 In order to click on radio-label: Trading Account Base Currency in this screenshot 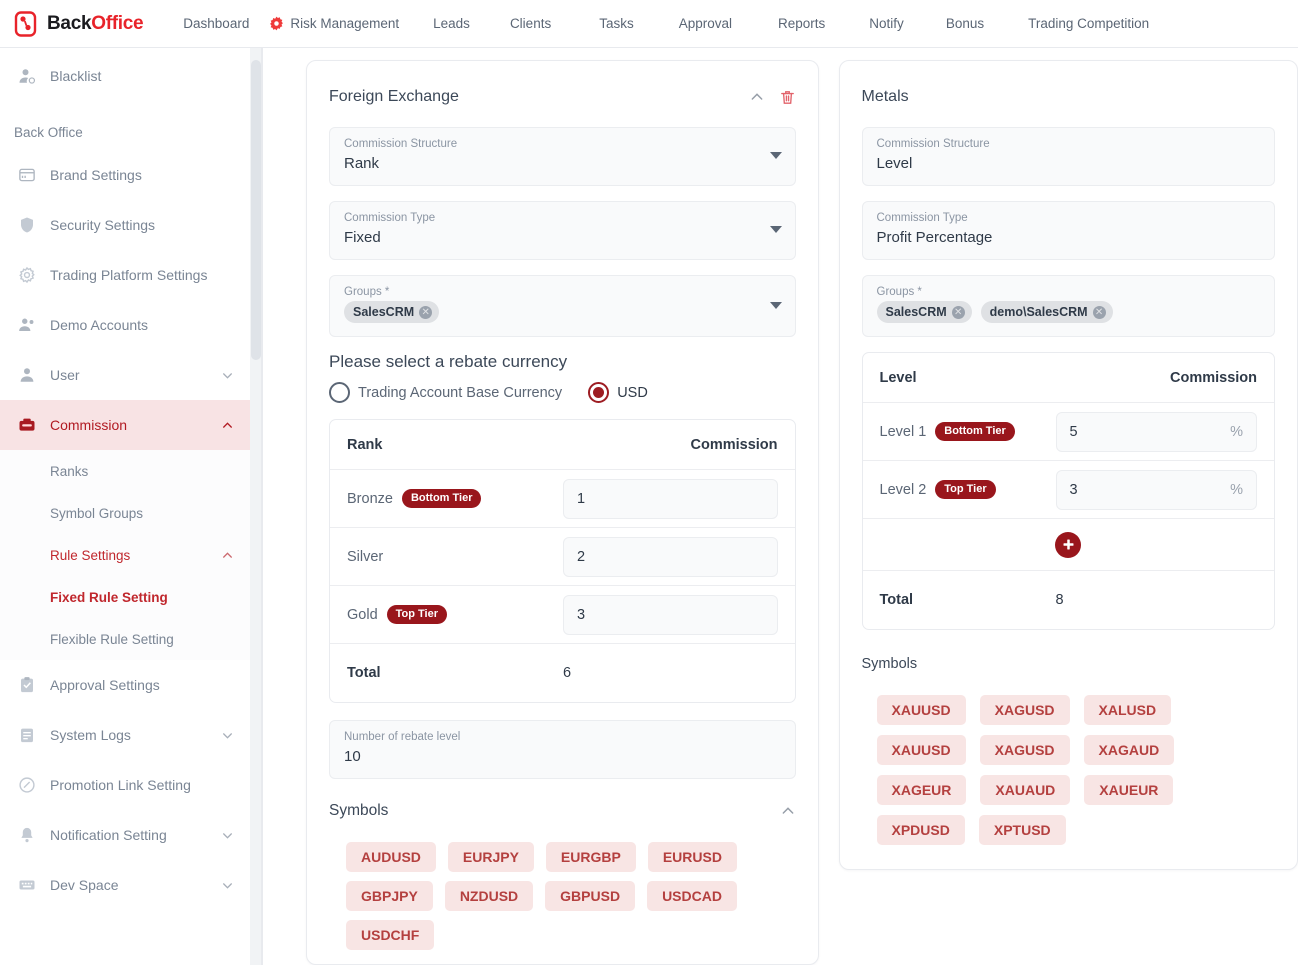, I will do `click(460, 392)`.